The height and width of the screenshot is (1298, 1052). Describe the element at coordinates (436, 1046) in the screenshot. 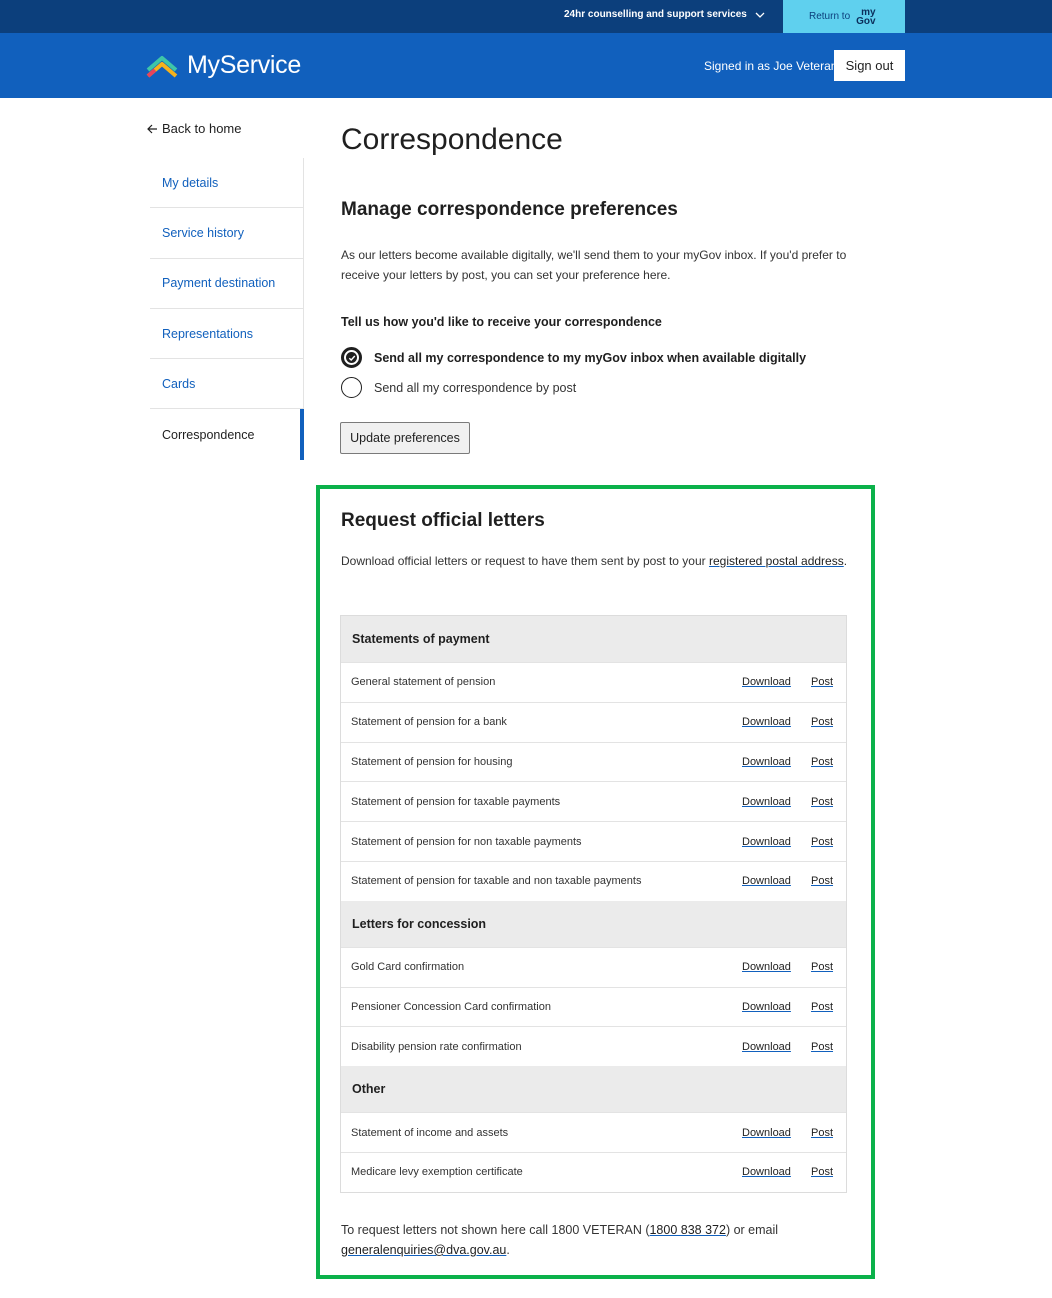

I see `letter-name: Disability pension rate confirmation` at that location.